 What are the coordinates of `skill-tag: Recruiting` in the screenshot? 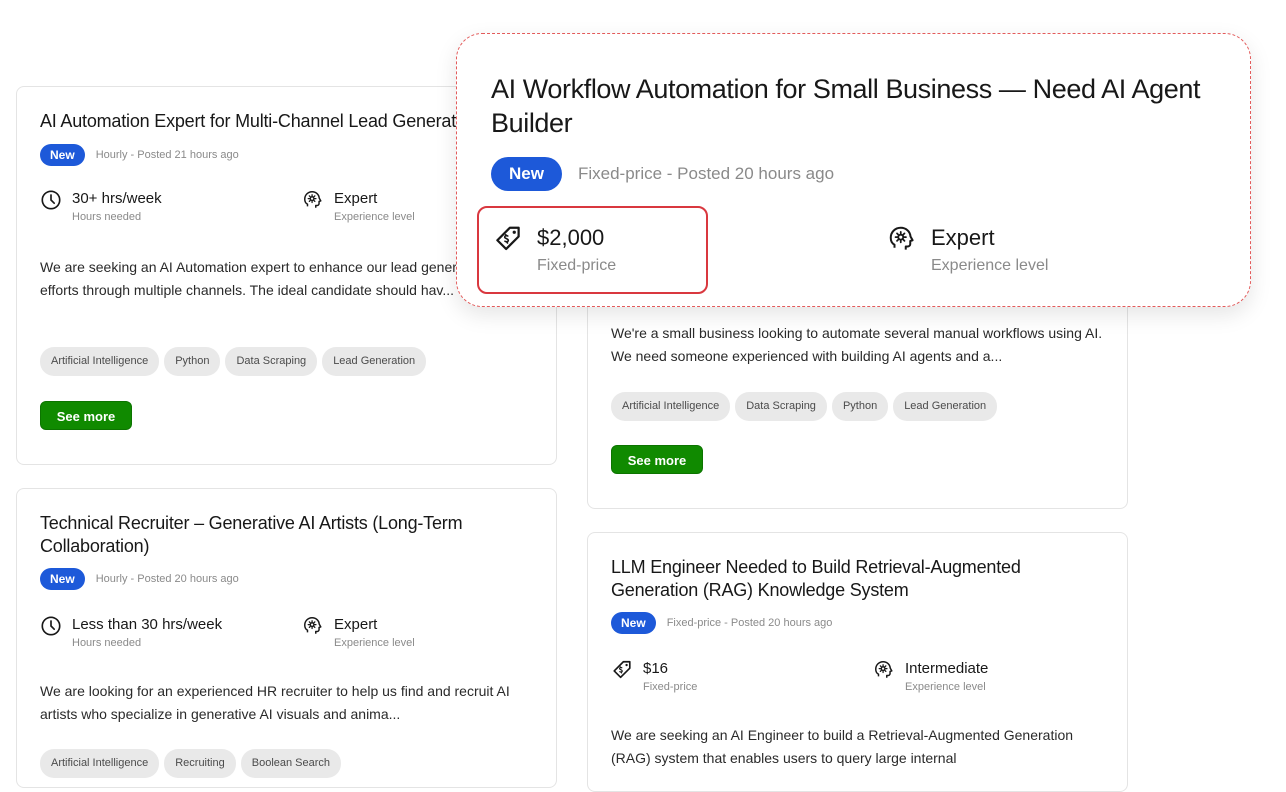 It's located at (200, 763).